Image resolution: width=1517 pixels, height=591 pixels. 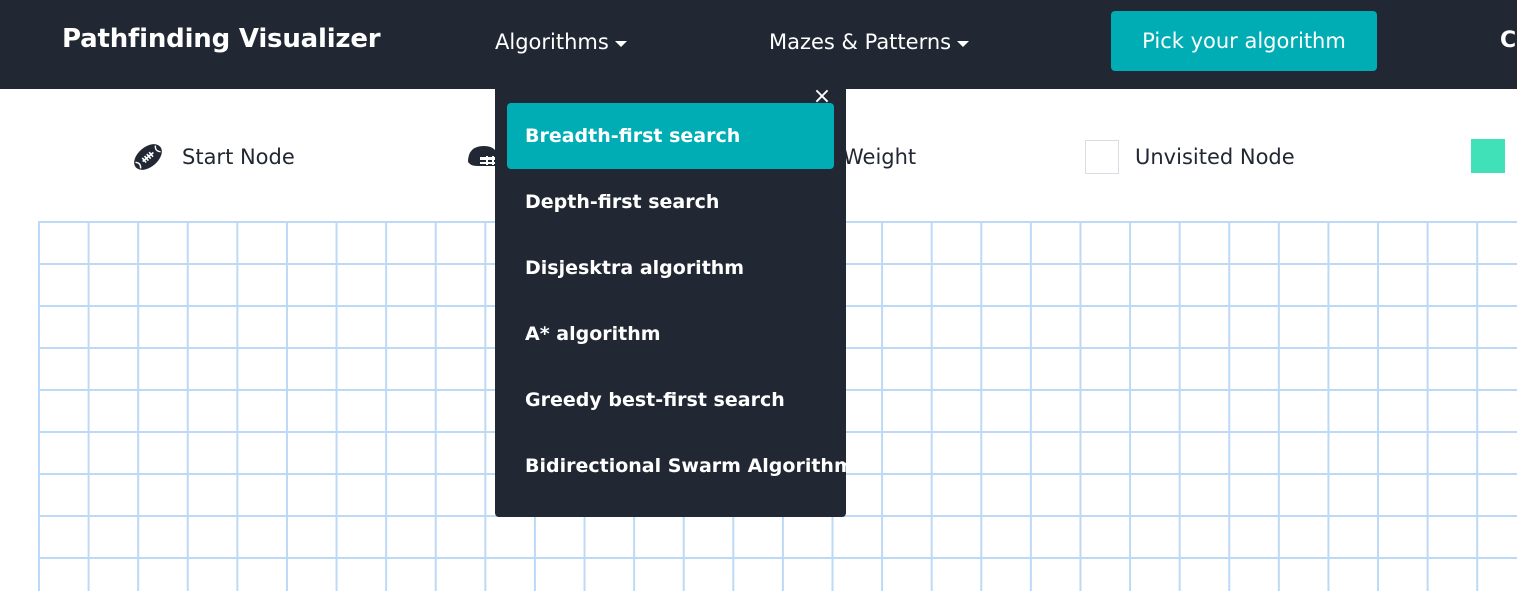 What do you see at coordinates (670, 400) in the screenshot?
I see `dropdown-item-greedy: Greedy best-first search` at bounding box center [670, 400].